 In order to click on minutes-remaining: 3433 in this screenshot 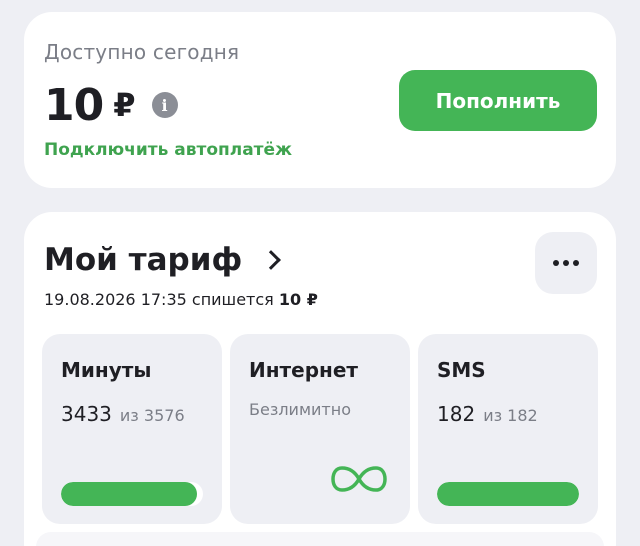, I will do `click(86, 414)`.